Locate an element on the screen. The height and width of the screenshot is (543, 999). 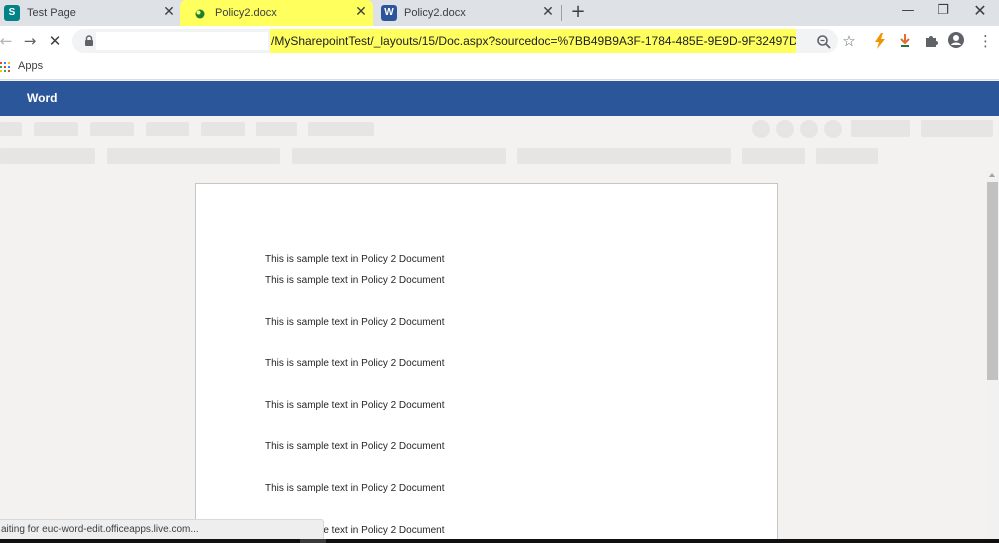
tab-title: Test Page is located at coordinates (51, 13).